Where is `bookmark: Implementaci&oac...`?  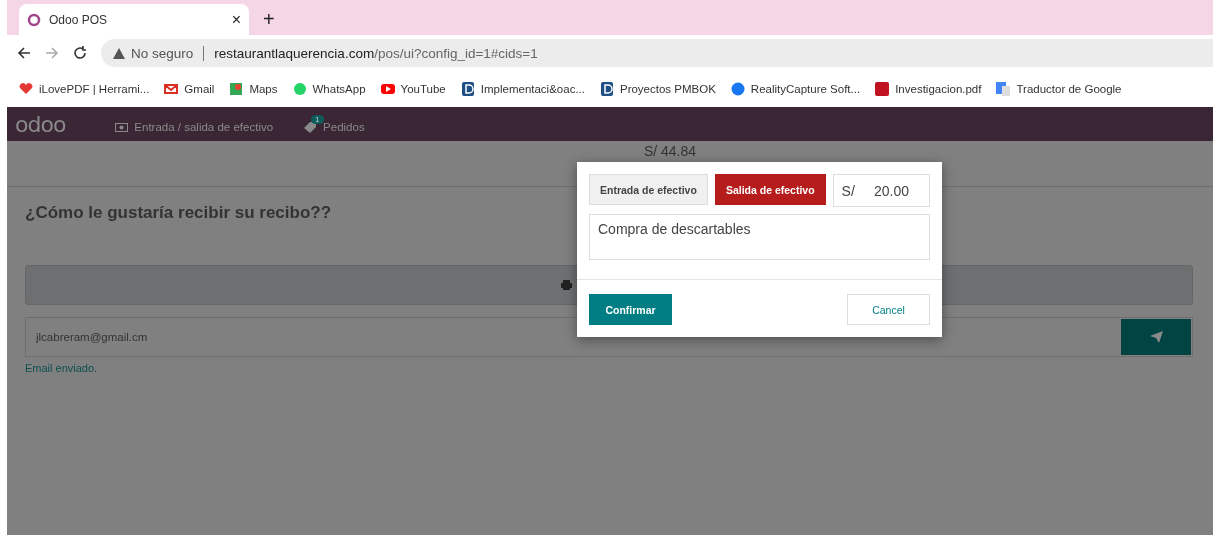 bookmark: Implementaci&oac... is located at coordinates (522, 89).